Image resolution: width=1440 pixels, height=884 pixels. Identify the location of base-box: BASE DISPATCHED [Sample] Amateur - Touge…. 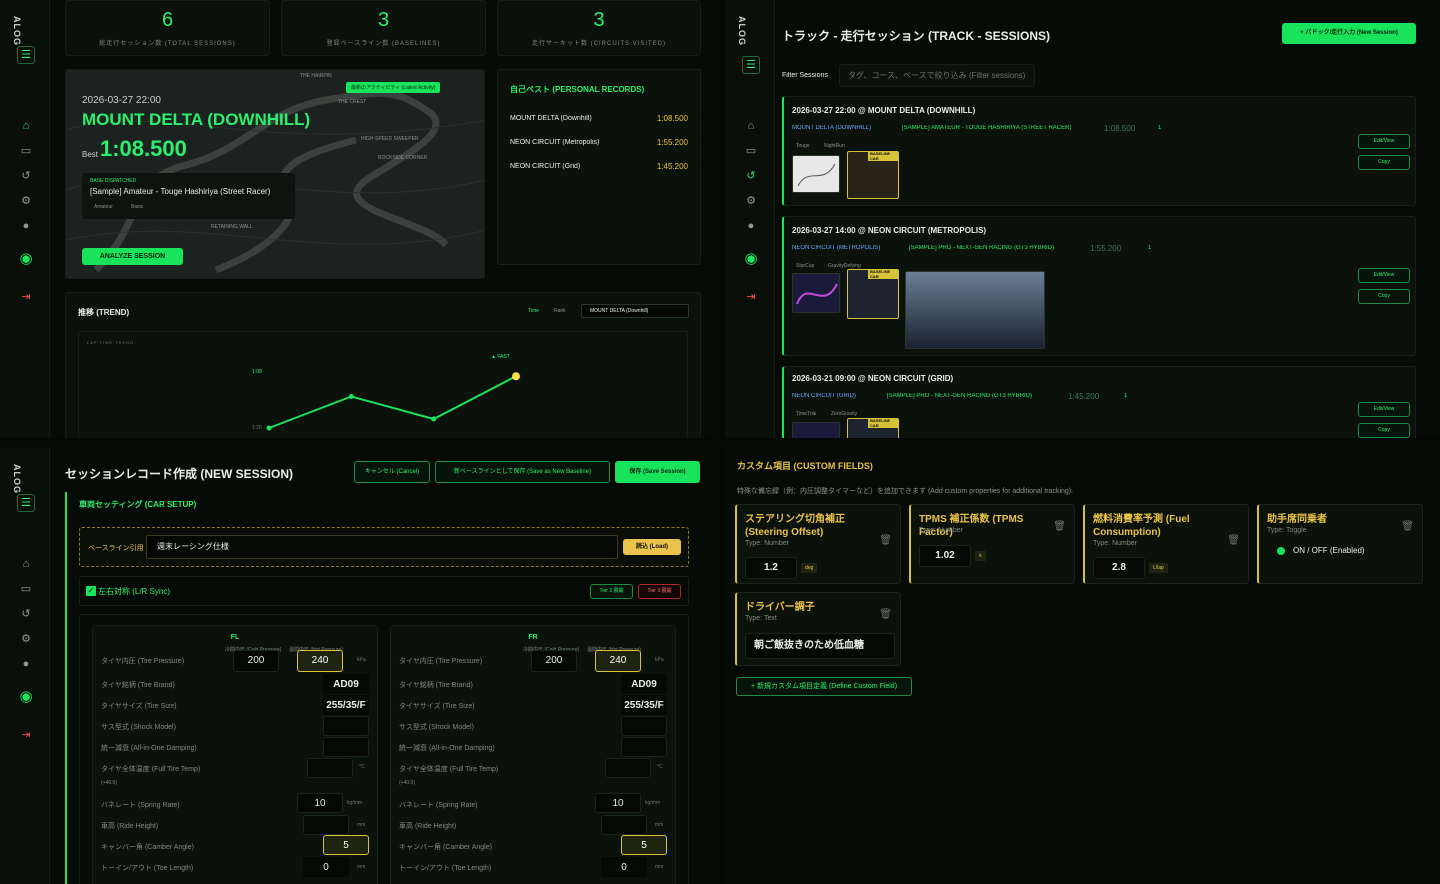
(188, 196).